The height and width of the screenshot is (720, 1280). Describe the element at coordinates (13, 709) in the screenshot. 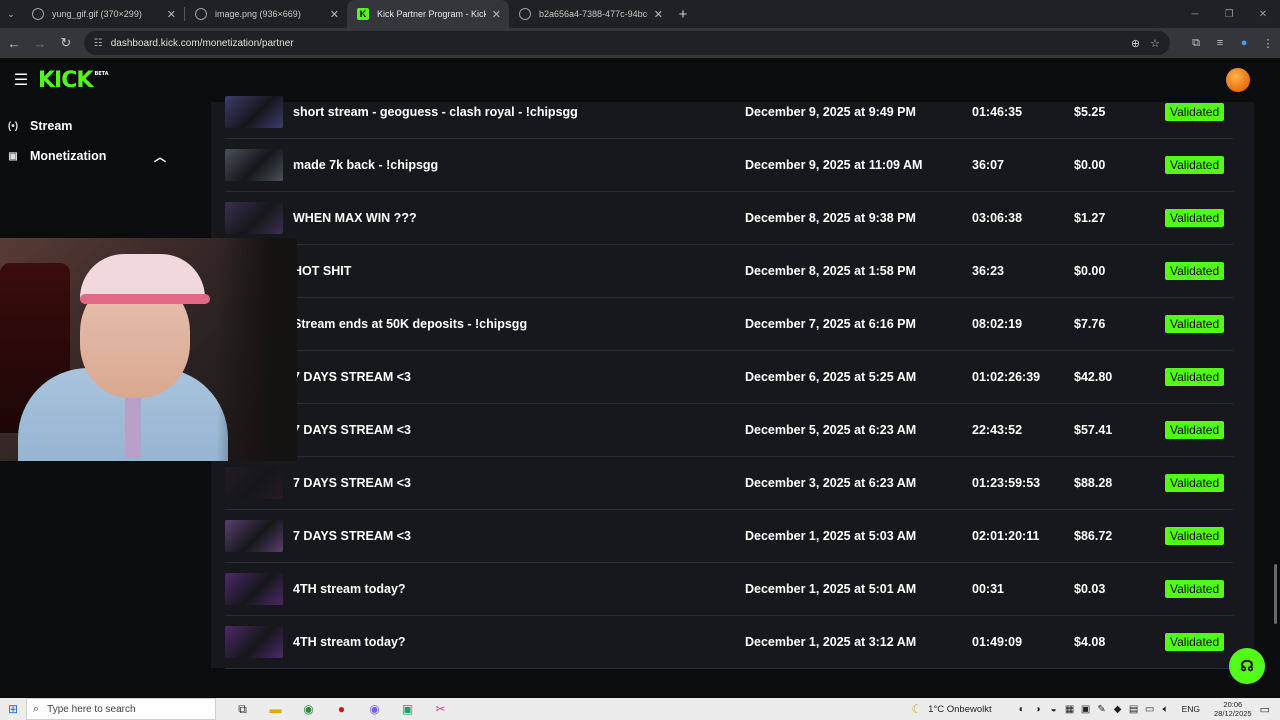

I see `windows-start-icon: ⊞` at that location.